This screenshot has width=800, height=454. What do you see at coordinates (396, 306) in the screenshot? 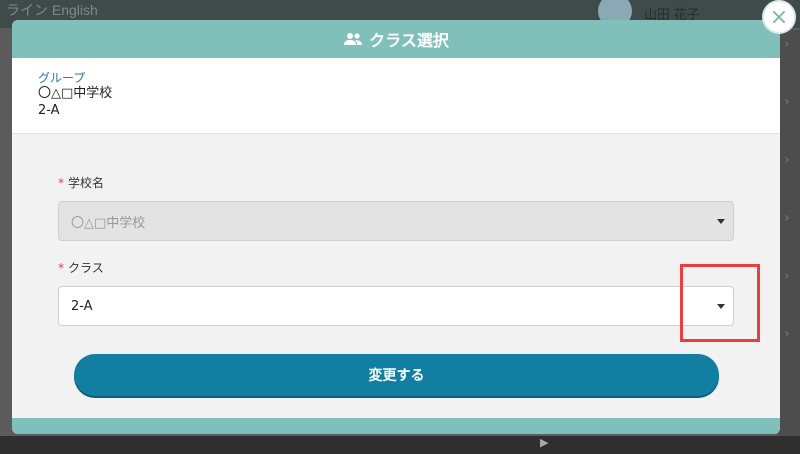
I see `class-select: 2-A` at bounding box center [396, 306].